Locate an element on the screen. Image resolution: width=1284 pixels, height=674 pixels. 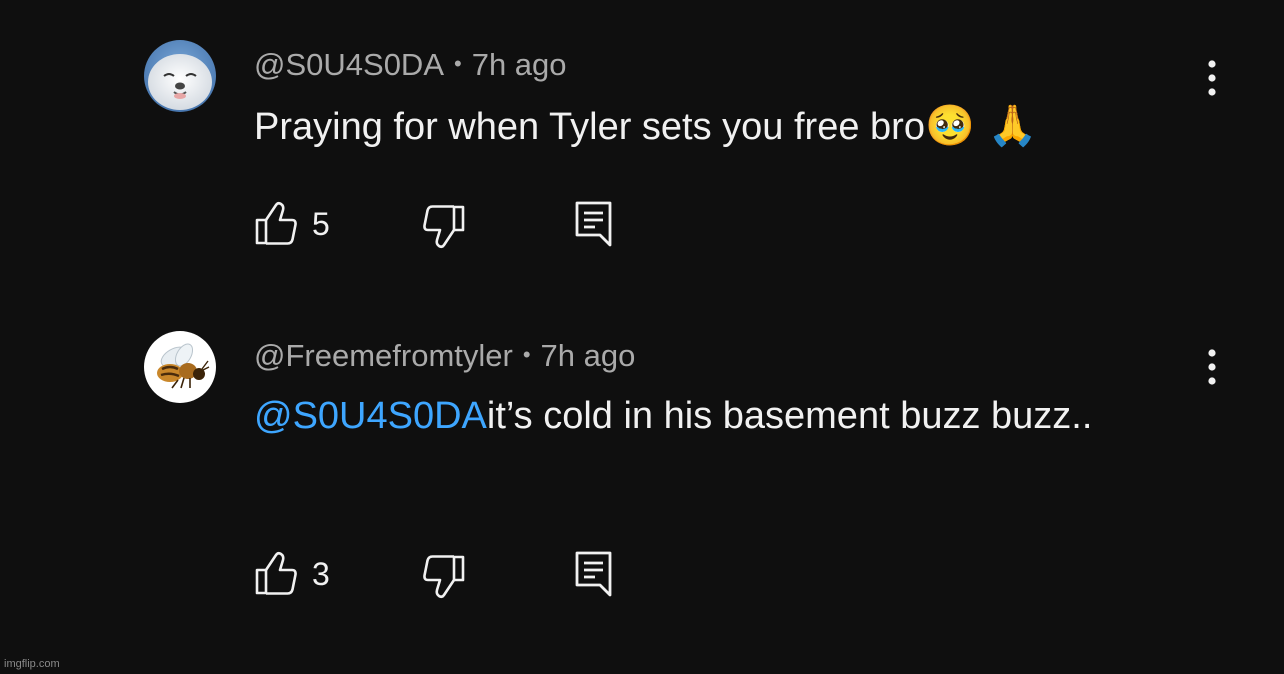
comment-body: Praying for when Tyler sets you free bro is located at coordinates (589, 127).